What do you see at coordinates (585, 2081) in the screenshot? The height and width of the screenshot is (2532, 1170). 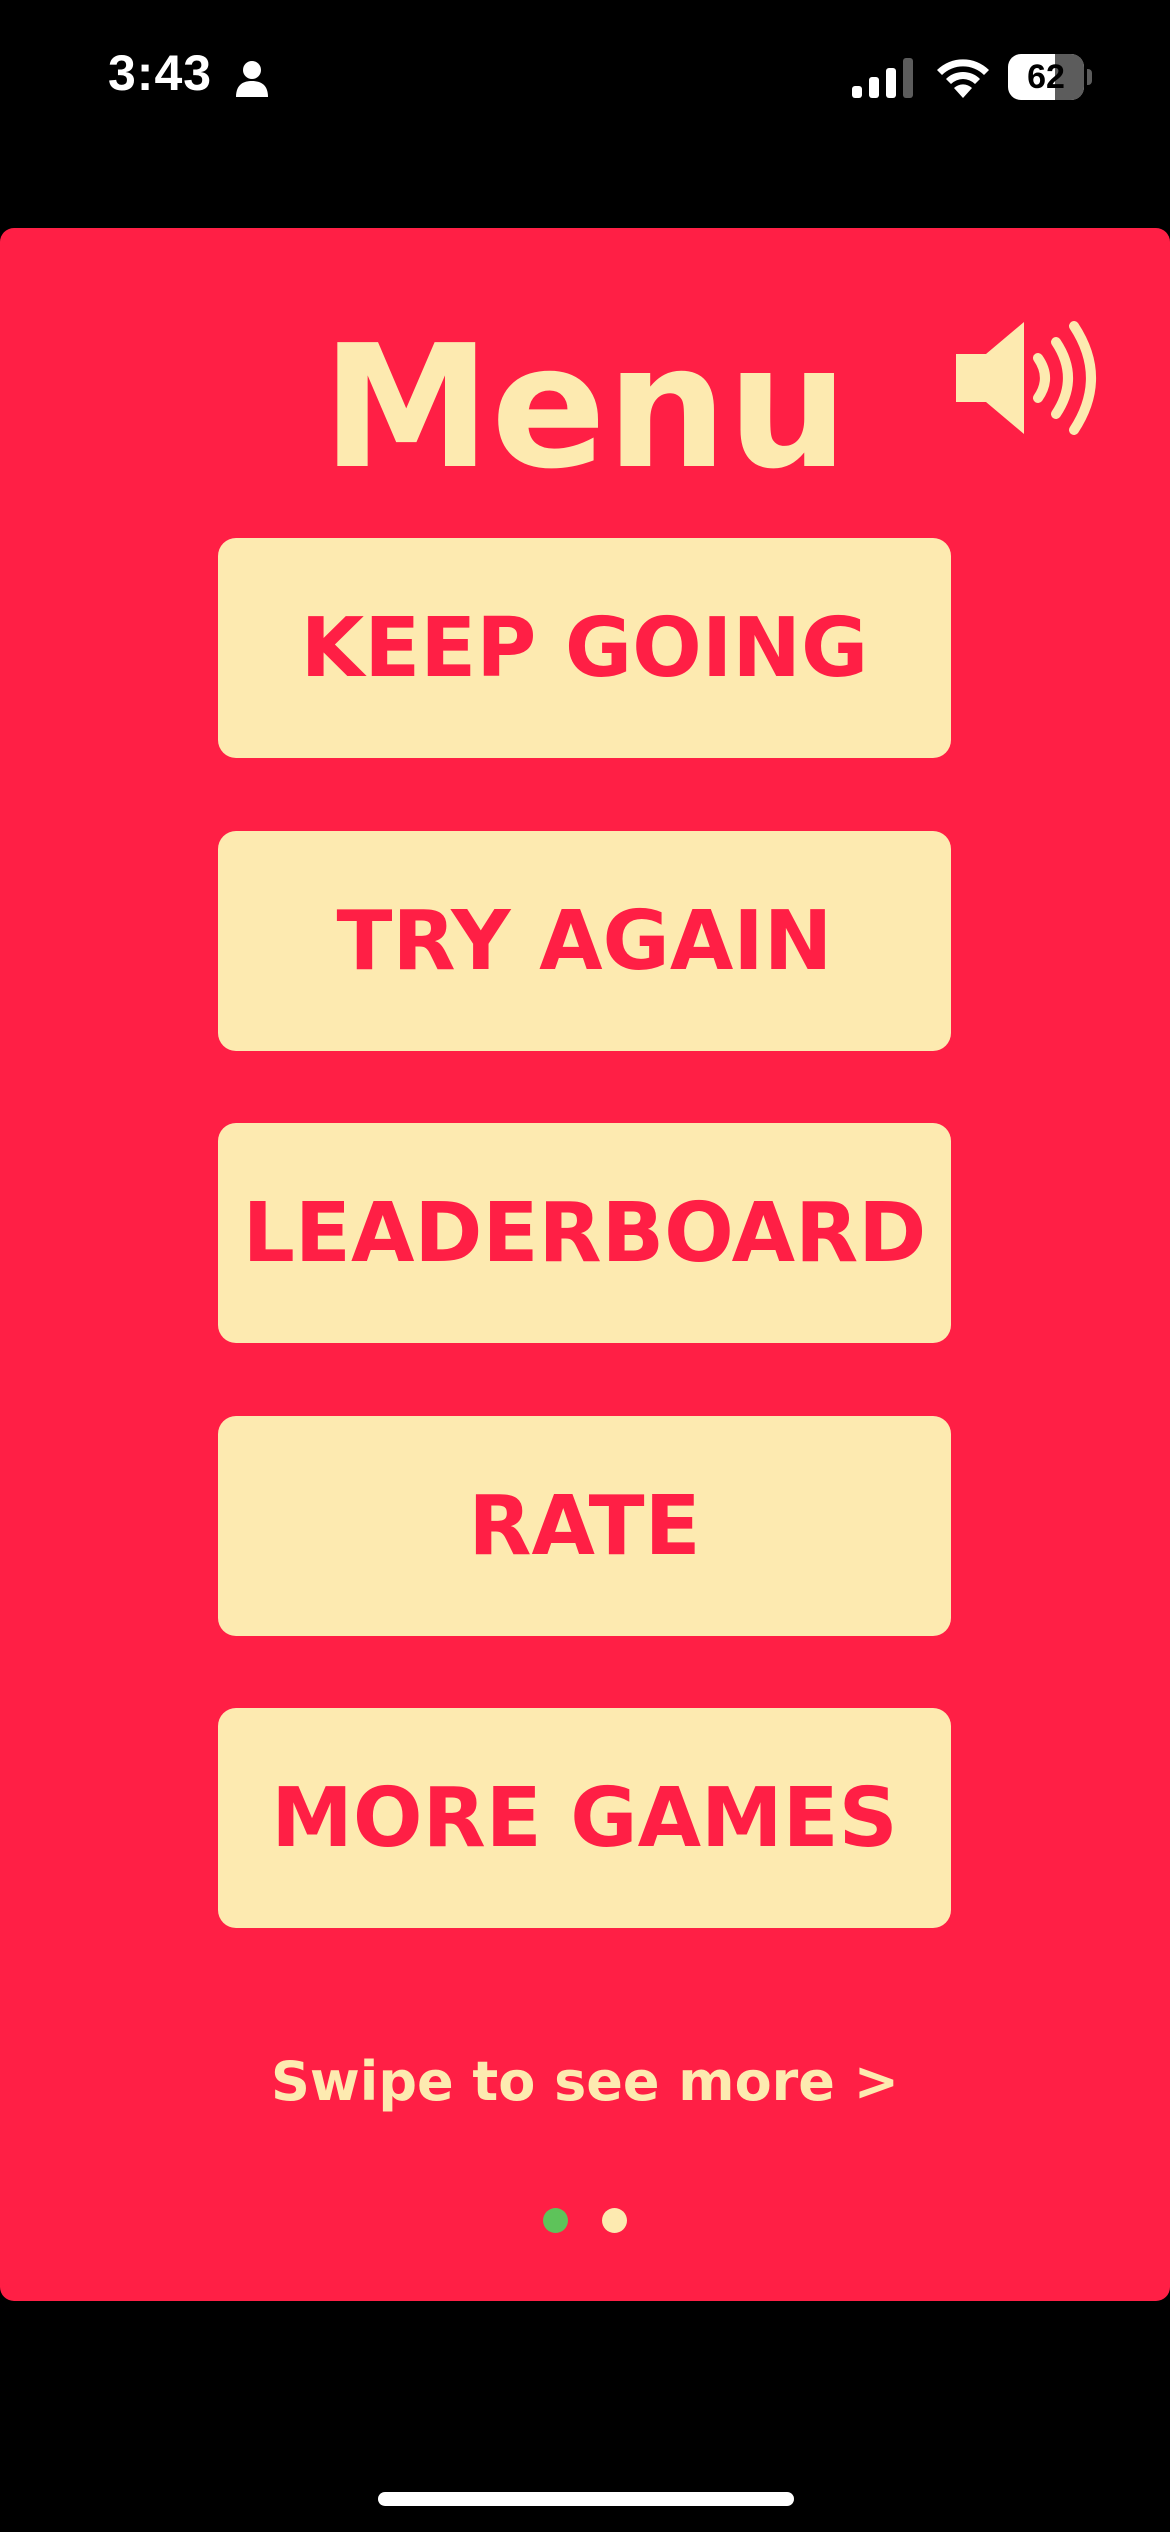 I see `swipe-hint: Swipe to see more >` at bounding box center [585, 2081].